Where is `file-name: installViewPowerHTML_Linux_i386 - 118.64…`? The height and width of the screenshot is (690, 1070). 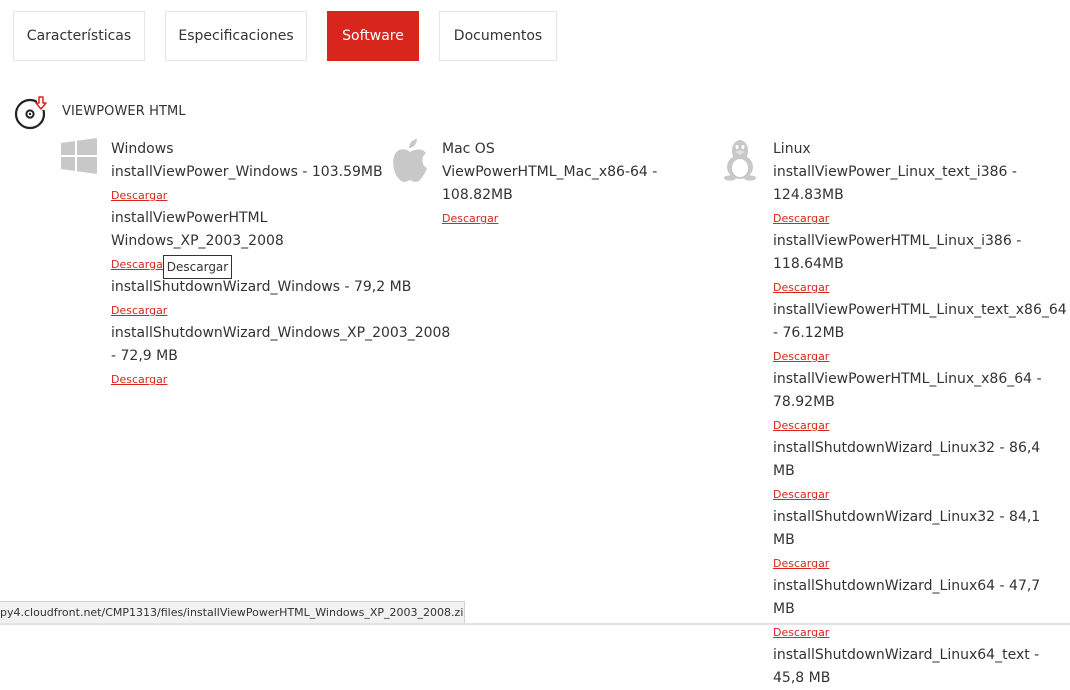 file-name: installViewPowerHTML_Linux_i386 - 118.64… is located at coordinates (897, 252).